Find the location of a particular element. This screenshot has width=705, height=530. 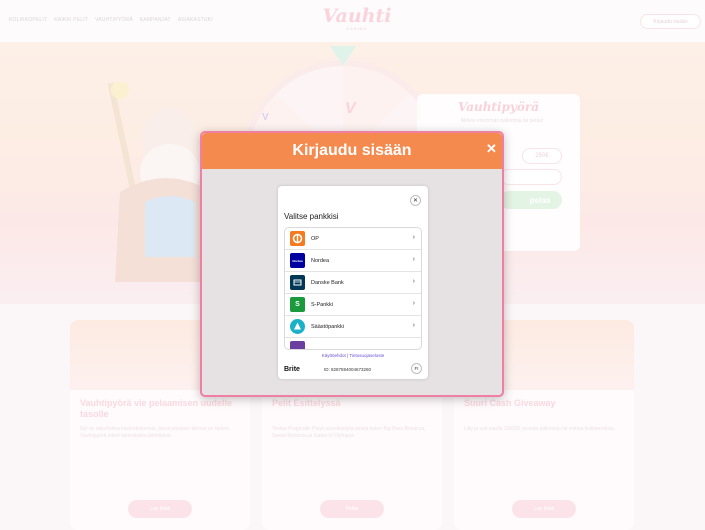

modal-title: Kirjaudu sisään is located at coordinates (352, 150).